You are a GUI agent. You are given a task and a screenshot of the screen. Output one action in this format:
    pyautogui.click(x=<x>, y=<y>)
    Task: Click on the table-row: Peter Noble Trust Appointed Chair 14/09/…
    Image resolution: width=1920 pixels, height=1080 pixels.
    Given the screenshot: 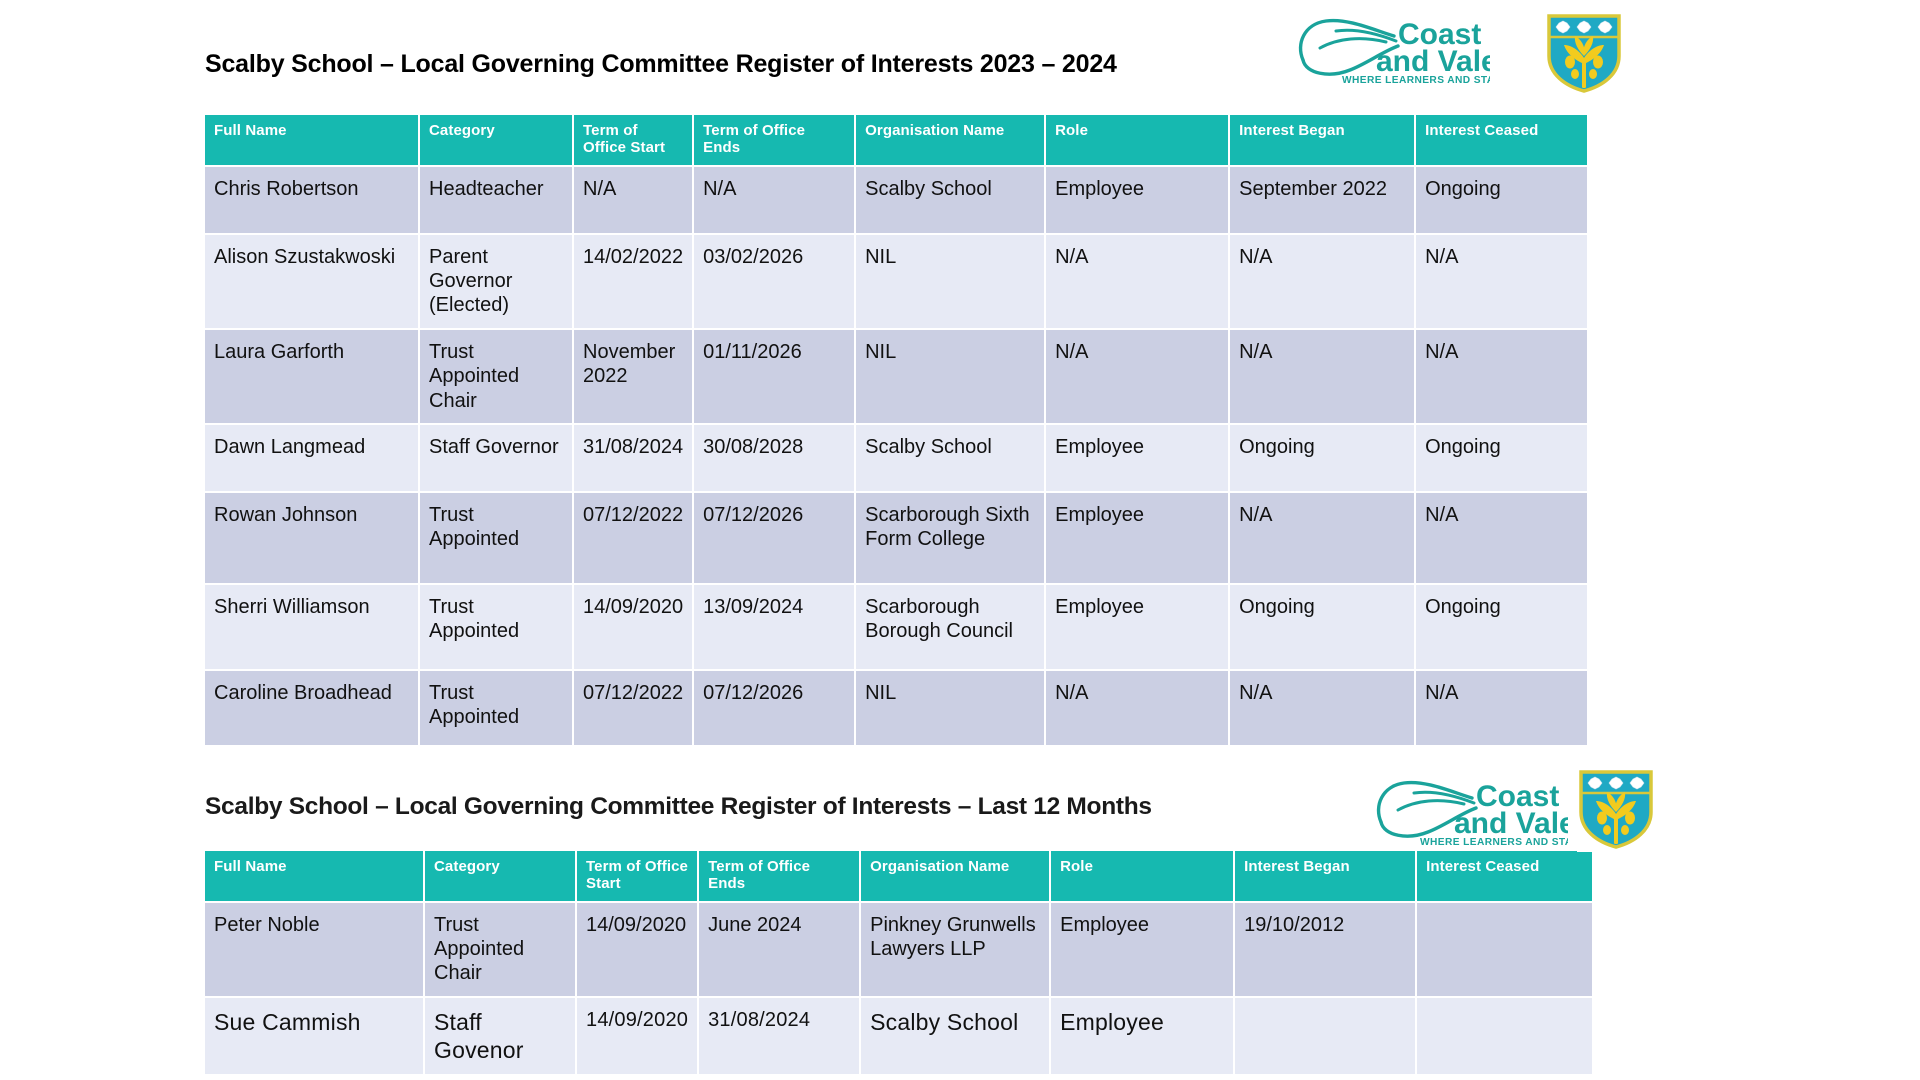 What is the action you would take?
    pyautogui.click(x=899, y=949)
    